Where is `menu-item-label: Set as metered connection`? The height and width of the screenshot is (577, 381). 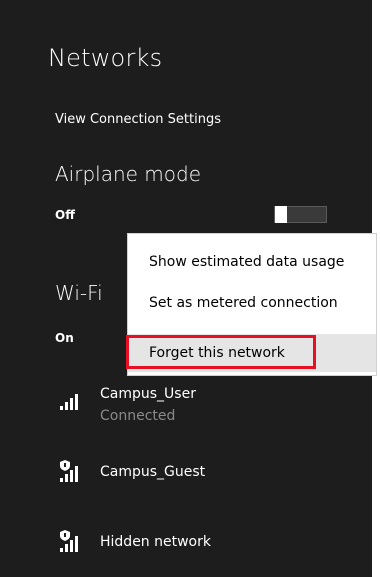
menu-item-label: Set as metered connection is located at coordinates (243, 303).